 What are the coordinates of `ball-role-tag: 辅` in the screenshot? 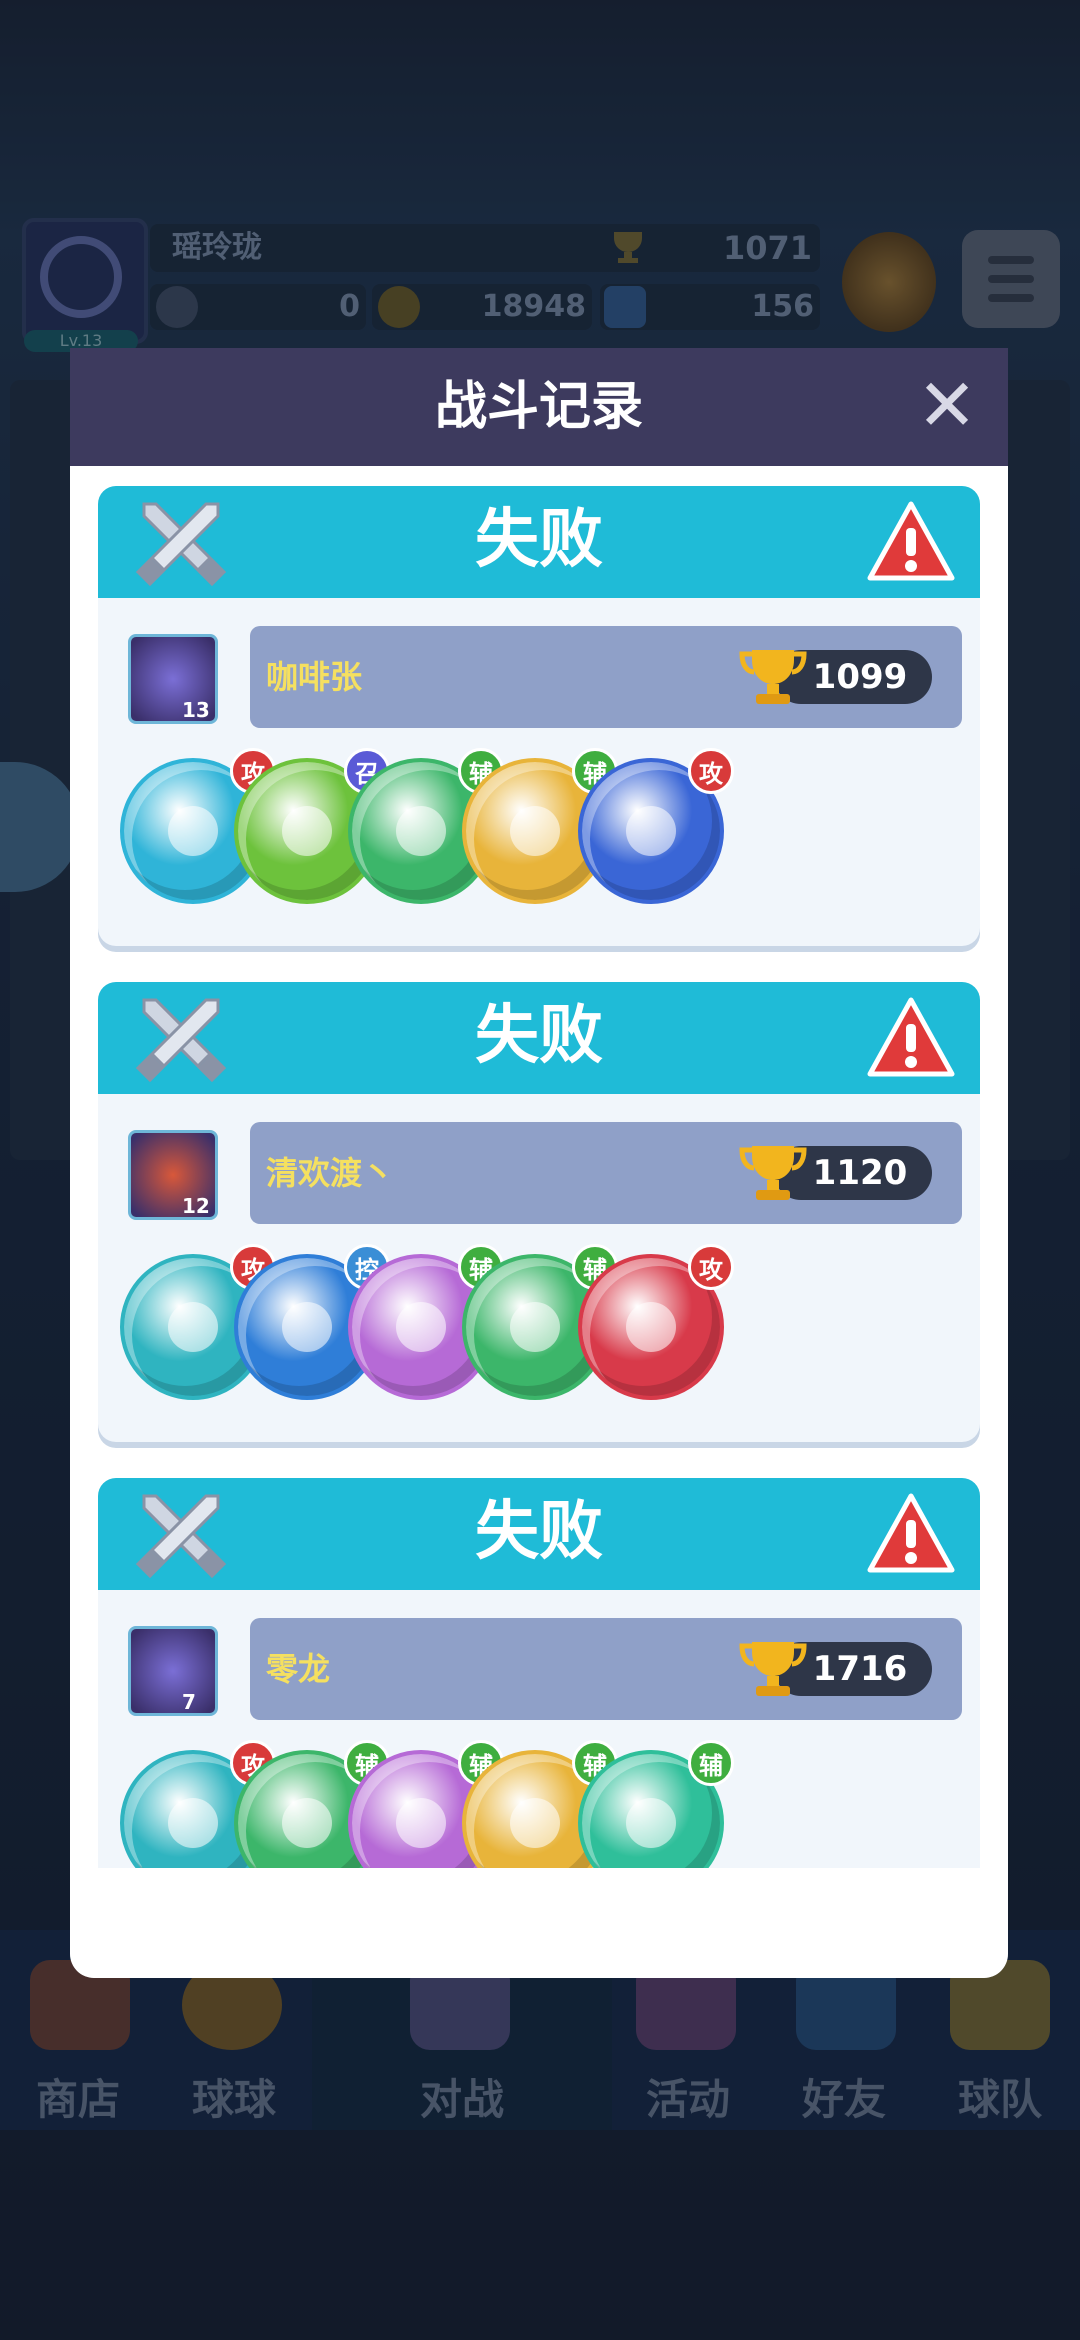 It's located at (711, 1763).